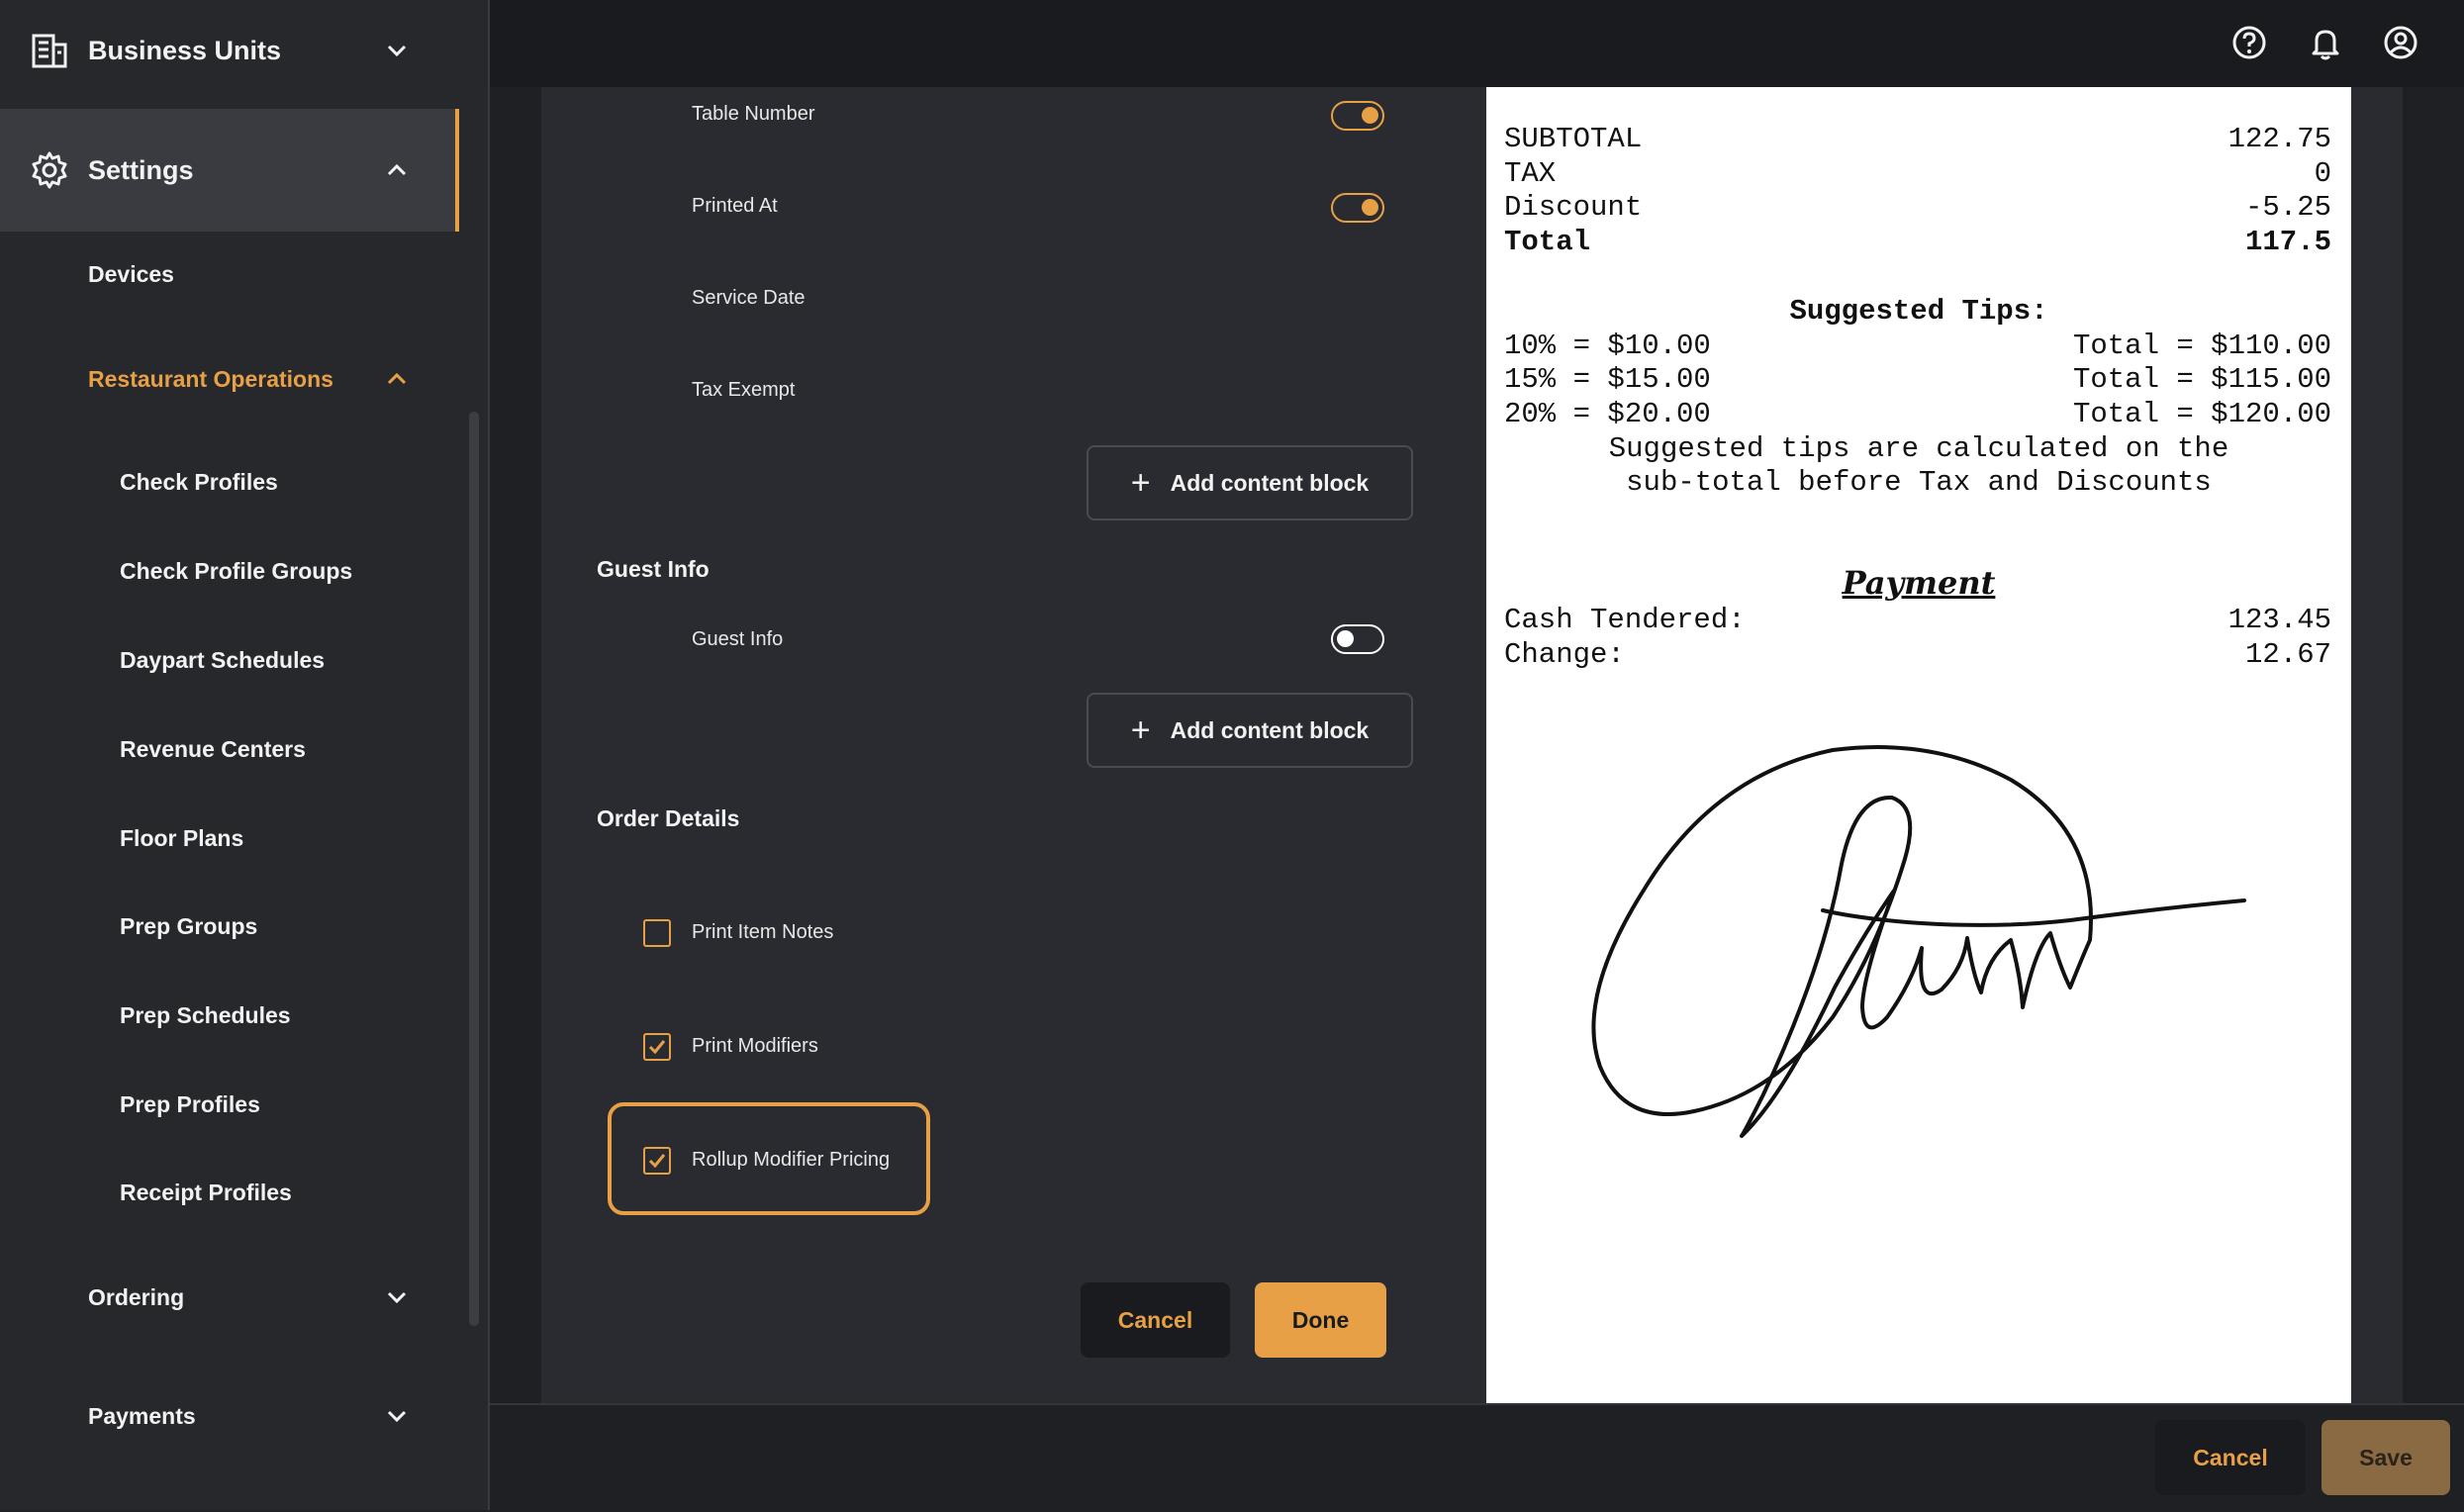  Describe the element at coordinates (2279, 139) in the screenshot. I see `subtotal-value: 122.75` at that location.